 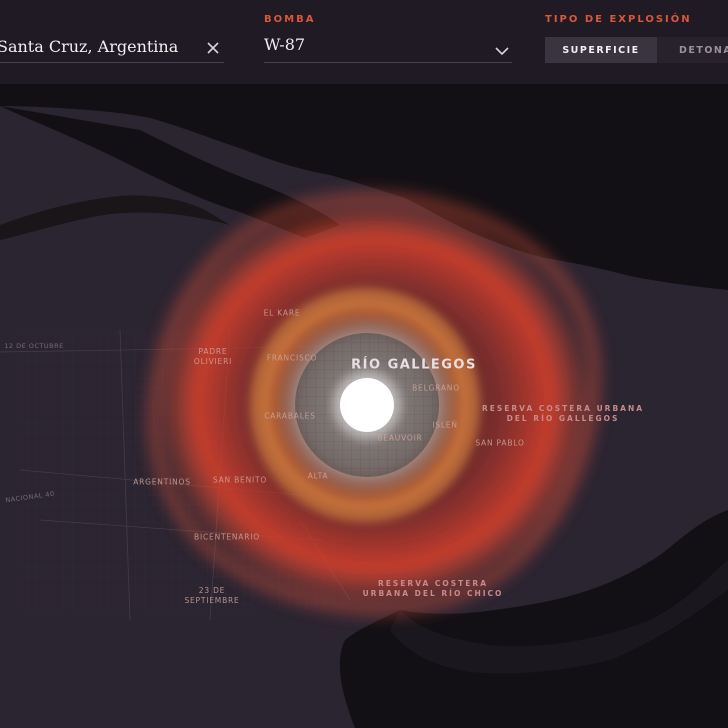 I want to click on park-label-text: RESERVA COSTERA URBANA DEL RÍO GALLEGOS, so click(x=563, y=413).